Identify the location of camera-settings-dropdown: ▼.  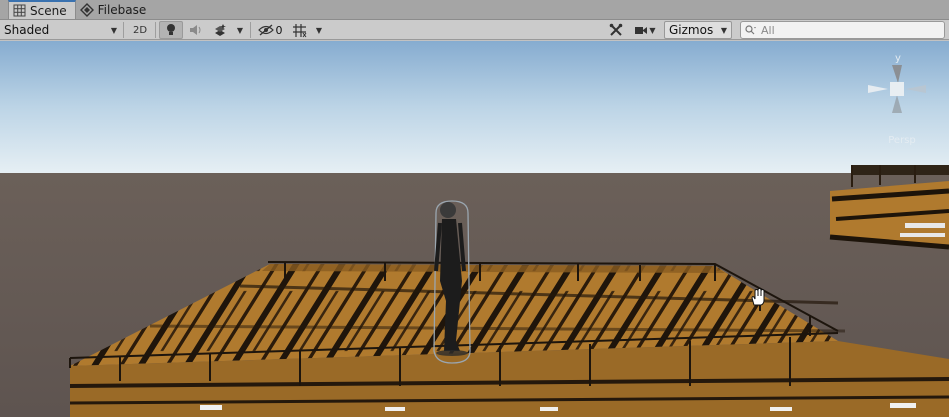
(645, 30).